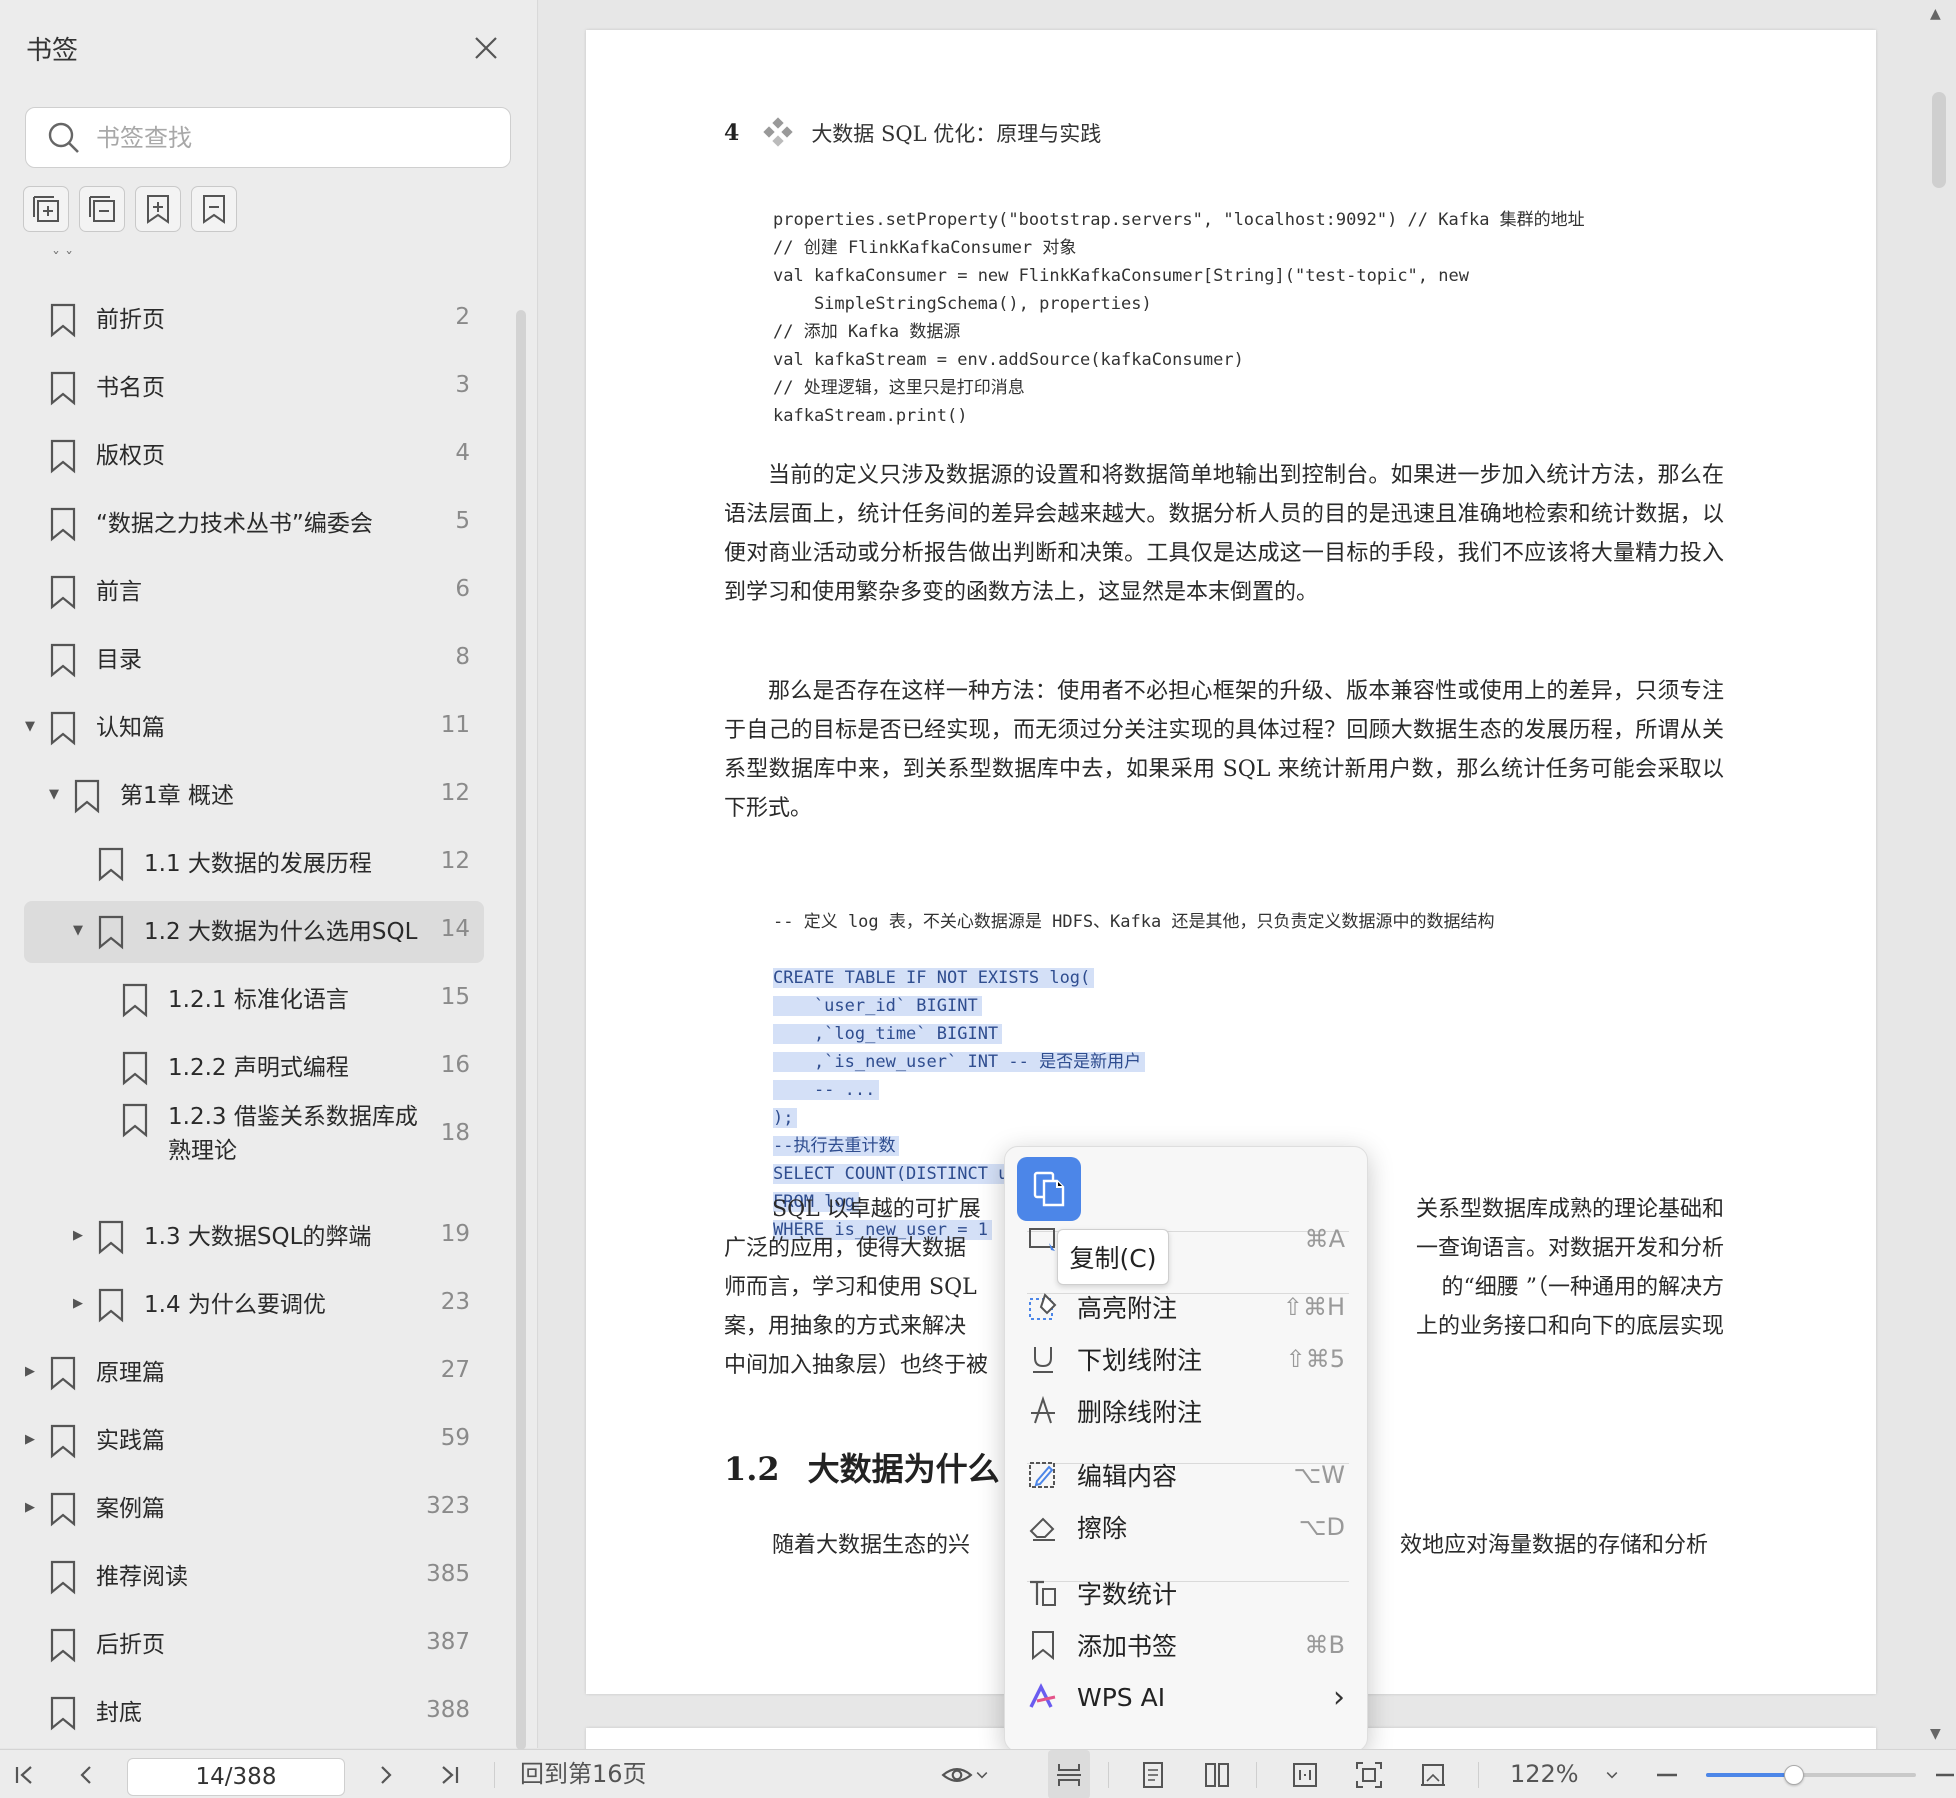 The height and width of the screenshot is (1798, 1956). What do you see at coordinates (455, 1438) in the screenshot?
I see `bookmark-page-number: 59` at bounding box center [455, 1438].